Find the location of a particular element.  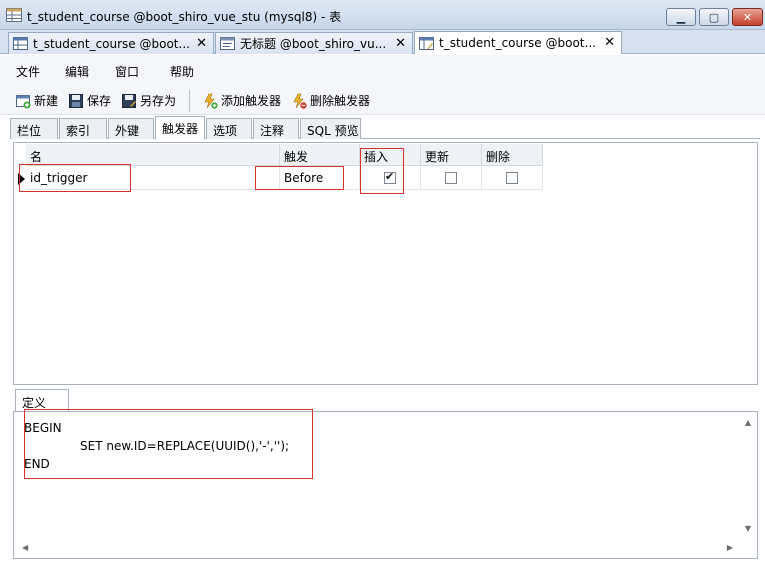

table-design-icon is located at coordinates (426, 43).